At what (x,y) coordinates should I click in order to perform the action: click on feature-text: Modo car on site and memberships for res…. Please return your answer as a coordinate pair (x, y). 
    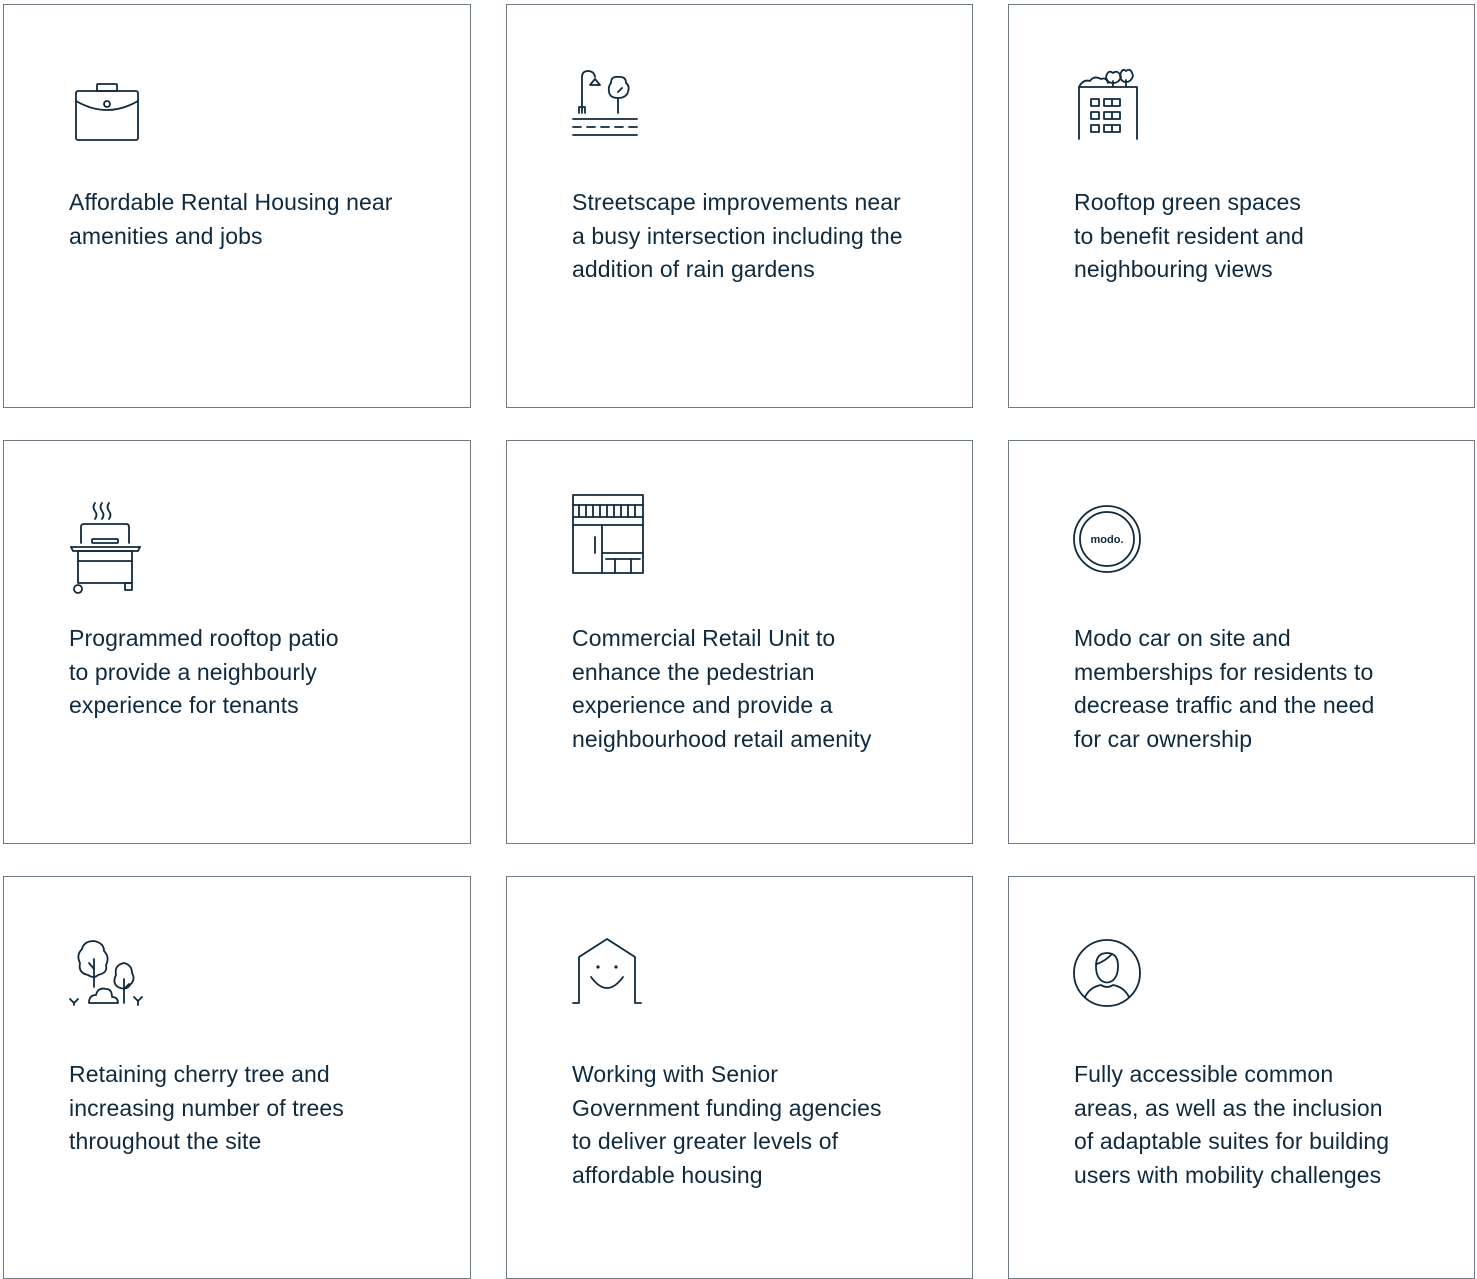
    Looking at the image, I should click on (1224, 688).